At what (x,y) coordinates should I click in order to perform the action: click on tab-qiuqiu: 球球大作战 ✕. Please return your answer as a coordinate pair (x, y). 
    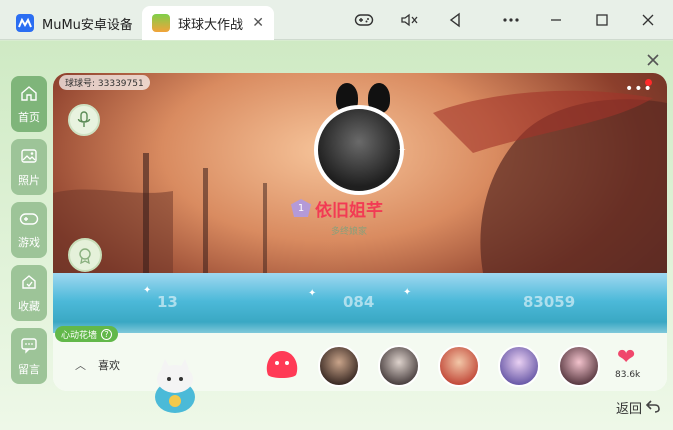
    Looking at the image, I should click on (208, 23).